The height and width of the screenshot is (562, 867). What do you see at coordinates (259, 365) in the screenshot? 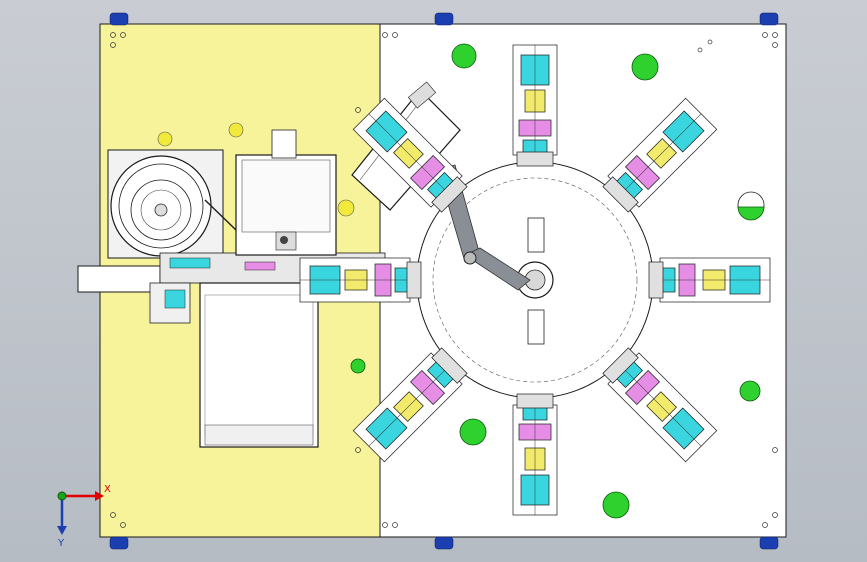
I see `collection-bin` at bounding box center [259, 365].